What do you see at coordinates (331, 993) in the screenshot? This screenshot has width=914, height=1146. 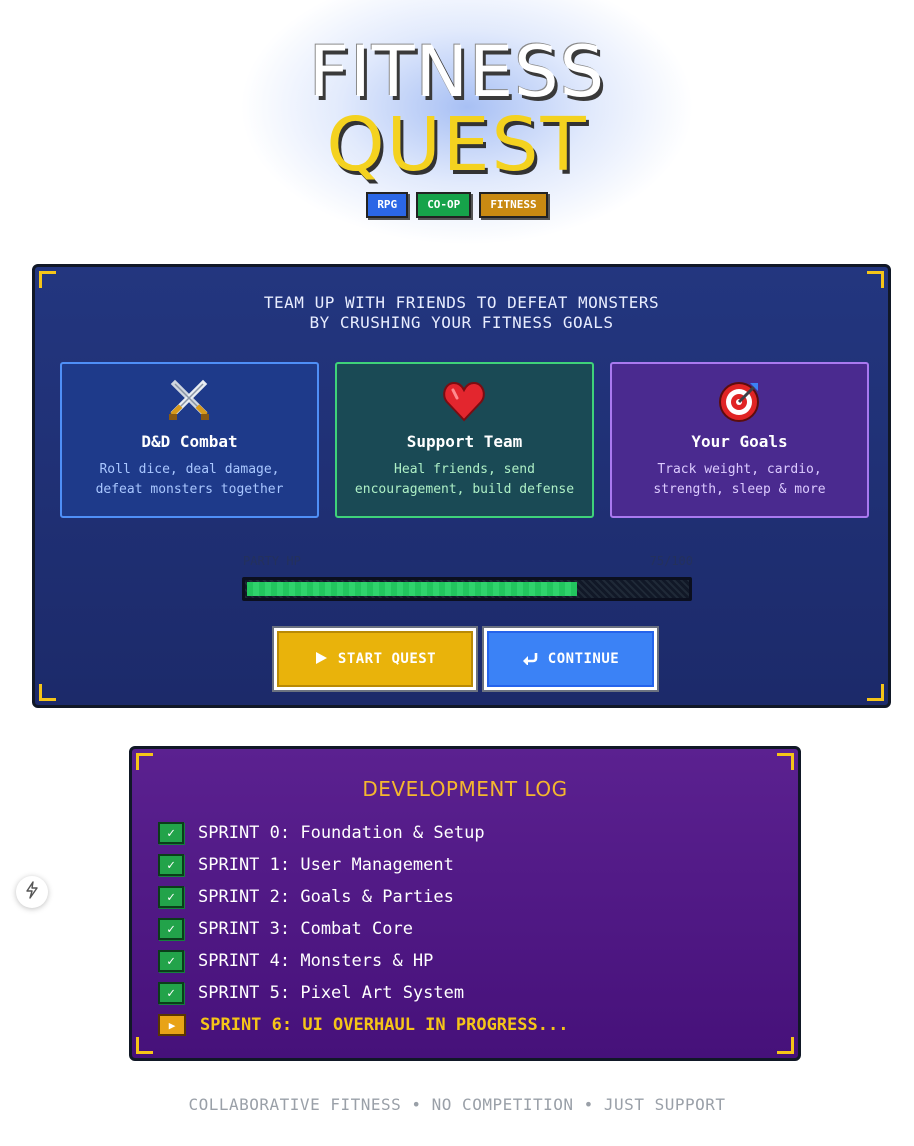 I see `sprint-label: SPRINT 5: Pixel Art System` at bounding box center [331, 993].